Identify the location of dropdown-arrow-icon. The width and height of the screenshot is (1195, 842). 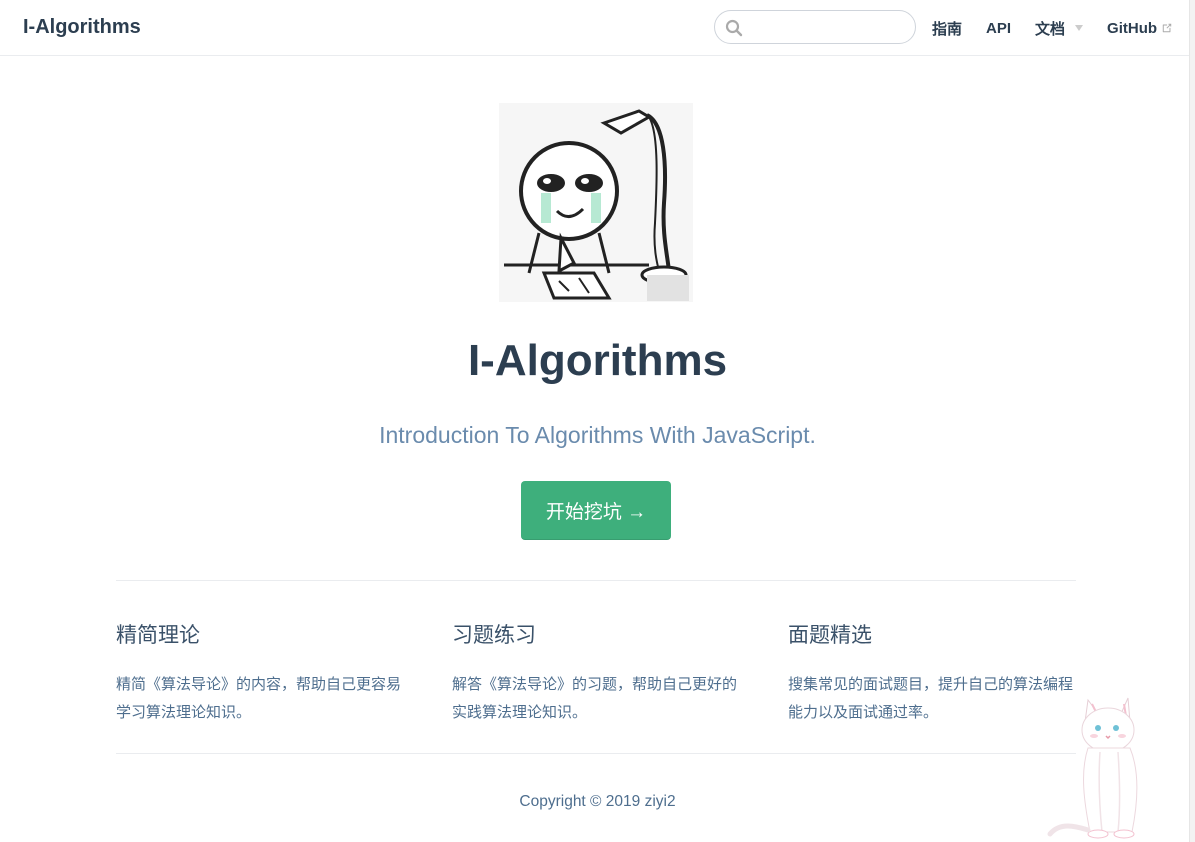
(1079, 28).